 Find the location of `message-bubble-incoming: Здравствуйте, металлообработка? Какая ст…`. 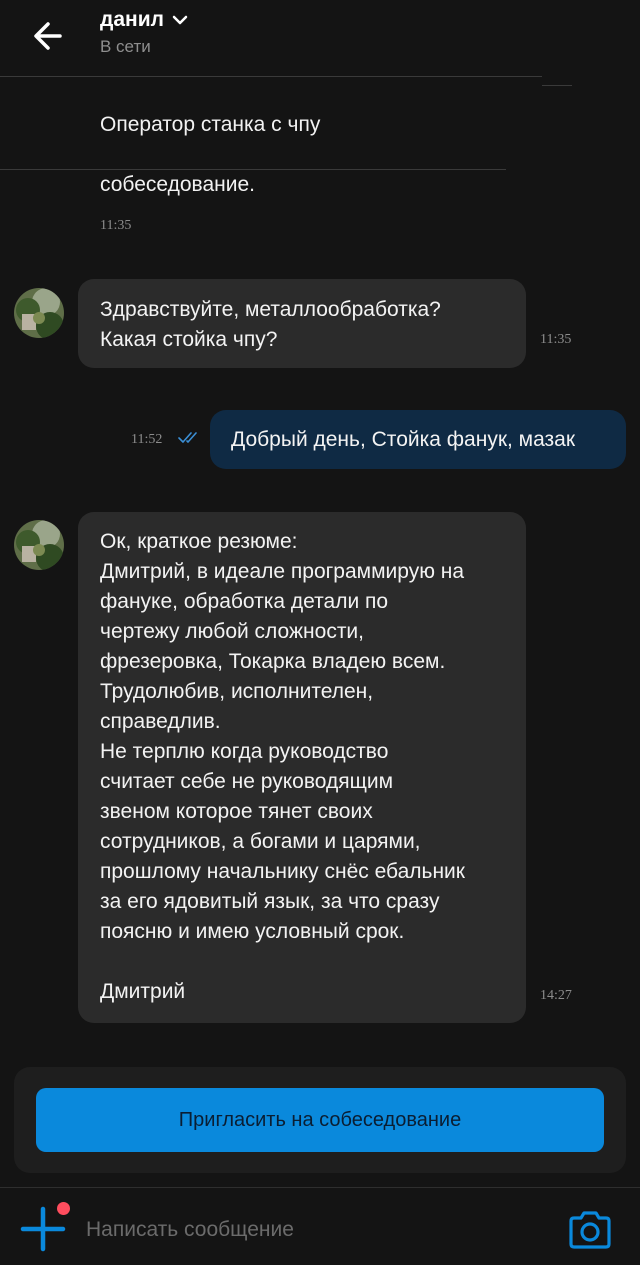

message-bubble-incoming: Здравствуйте, металлообработка? Какая ст… is located at coordinates (302, 323).